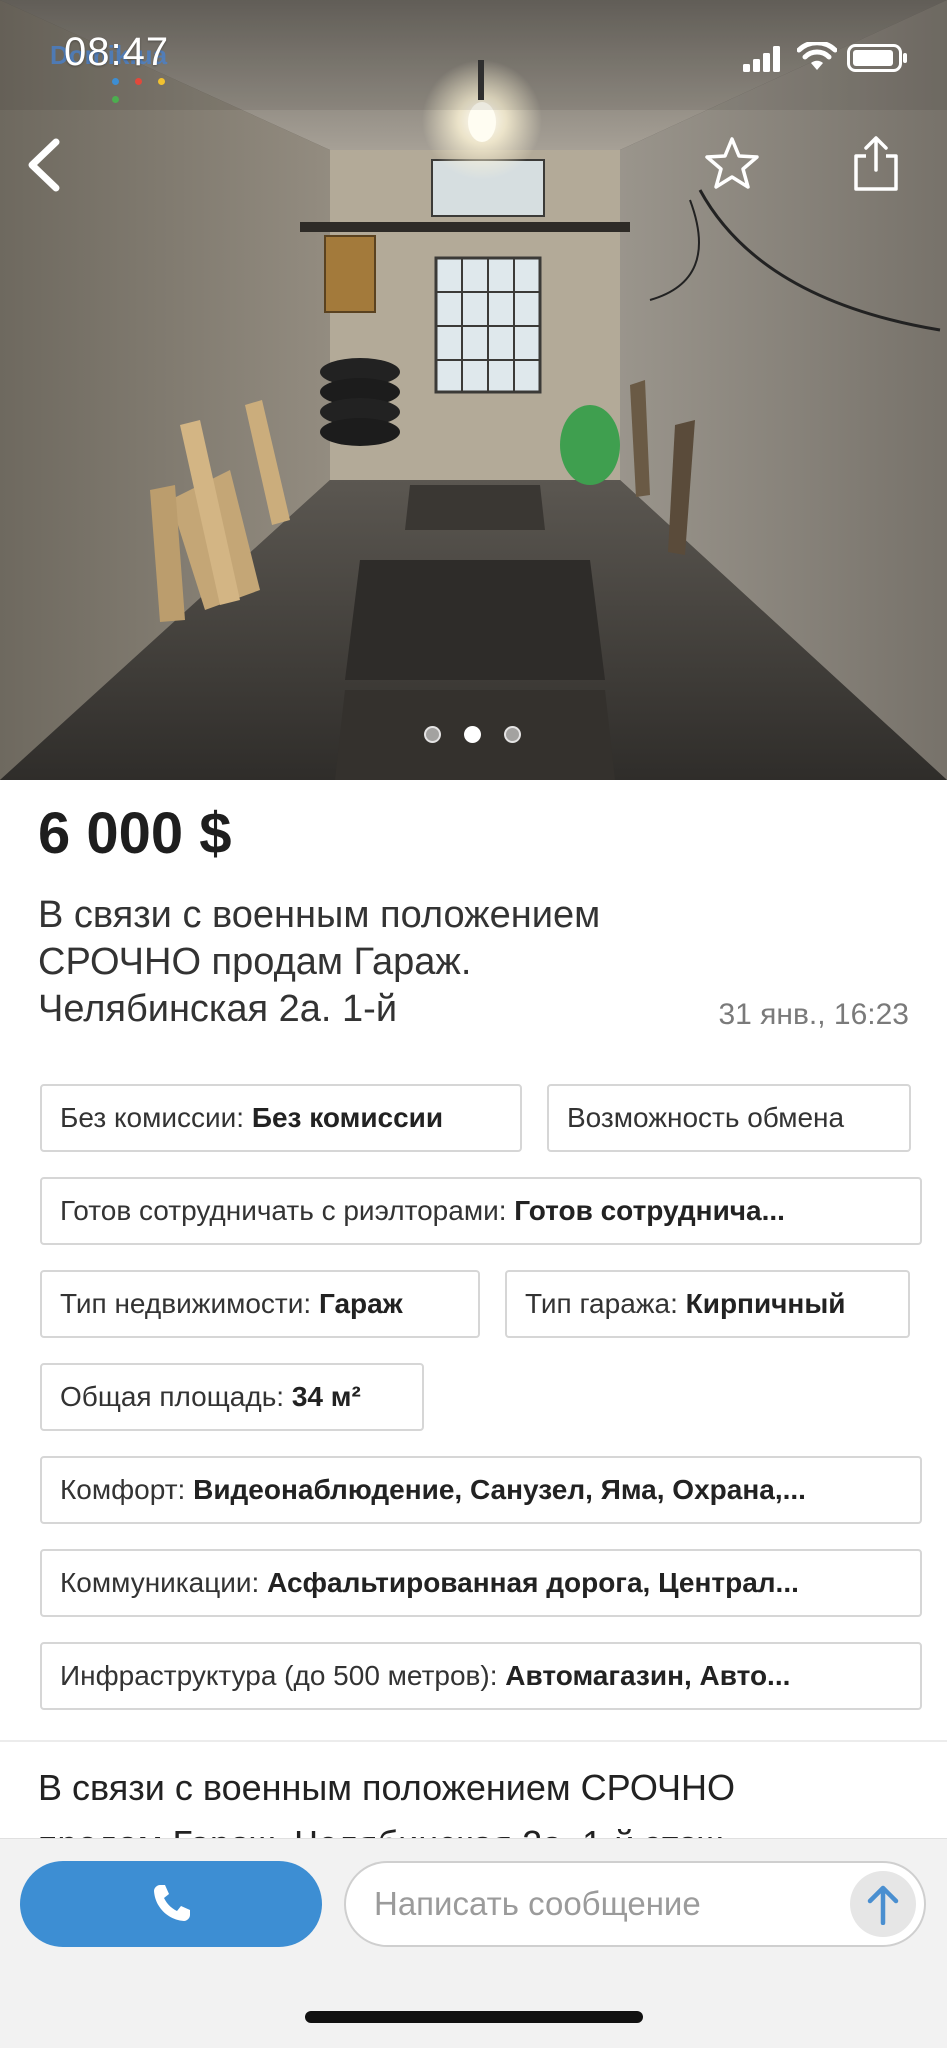  Describe the element at coordinates (319, 915) in the screenshot. I see `listing-title-line: В связи с военным положением` at that location.